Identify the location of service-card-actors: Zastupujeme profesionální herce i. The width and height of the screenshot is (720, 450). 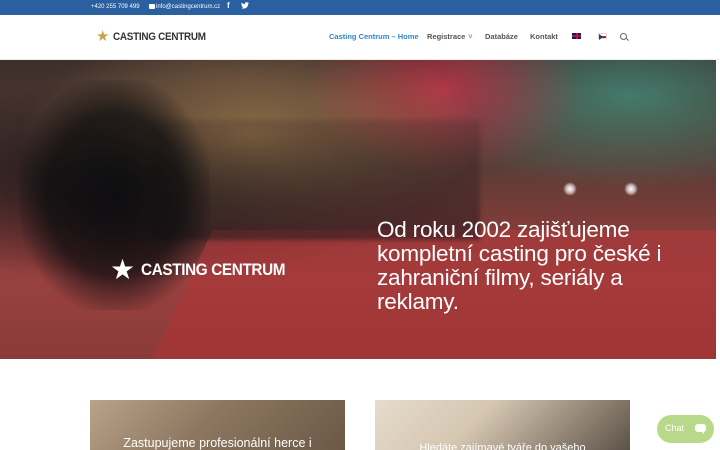
(217, 425).